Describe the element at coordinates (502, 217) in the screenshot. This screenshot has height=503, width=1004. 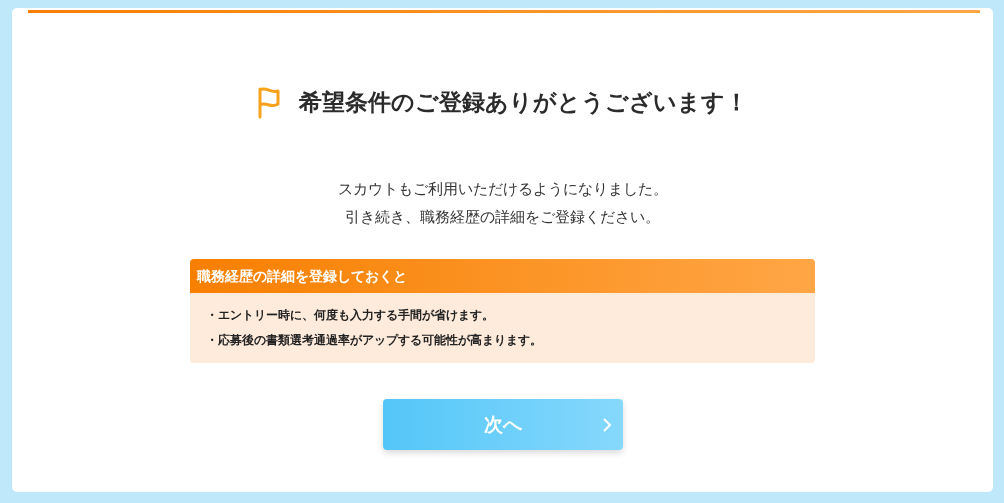
I see `message-text: 引き続き、職務経歴の詳細をご登録ください。` at that location.